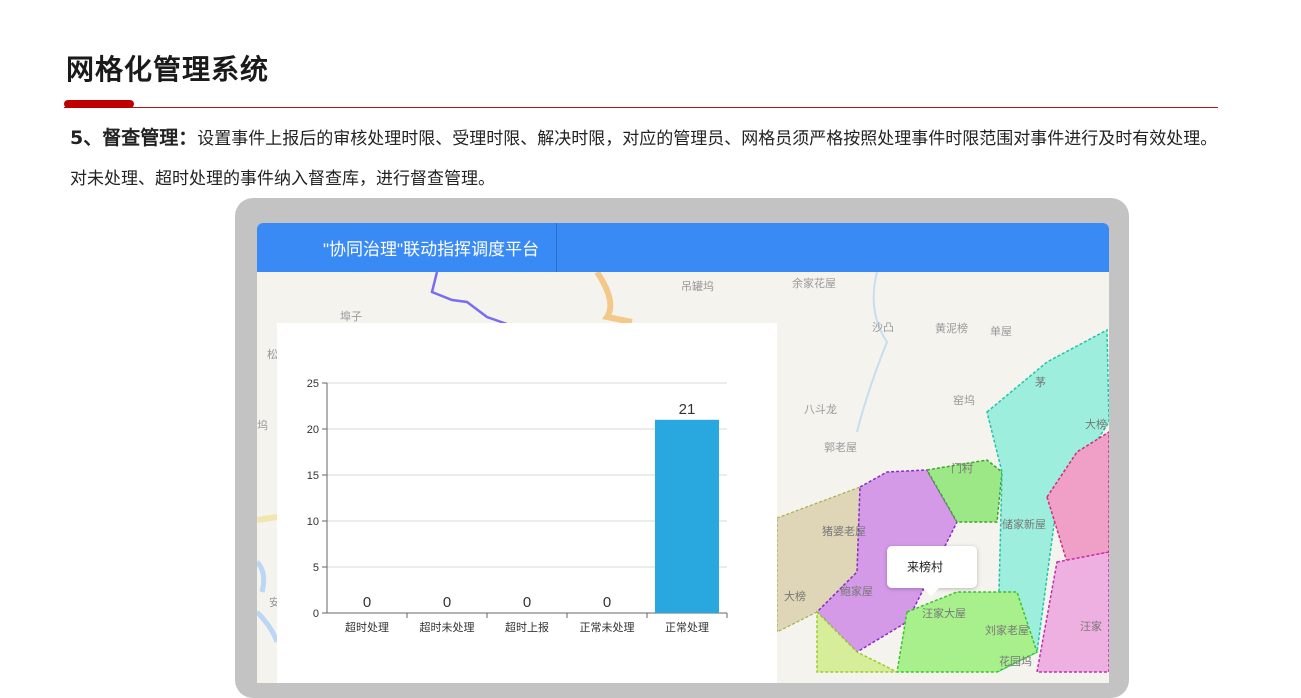  I want to click on title-accent-bar, so click(99, 104).